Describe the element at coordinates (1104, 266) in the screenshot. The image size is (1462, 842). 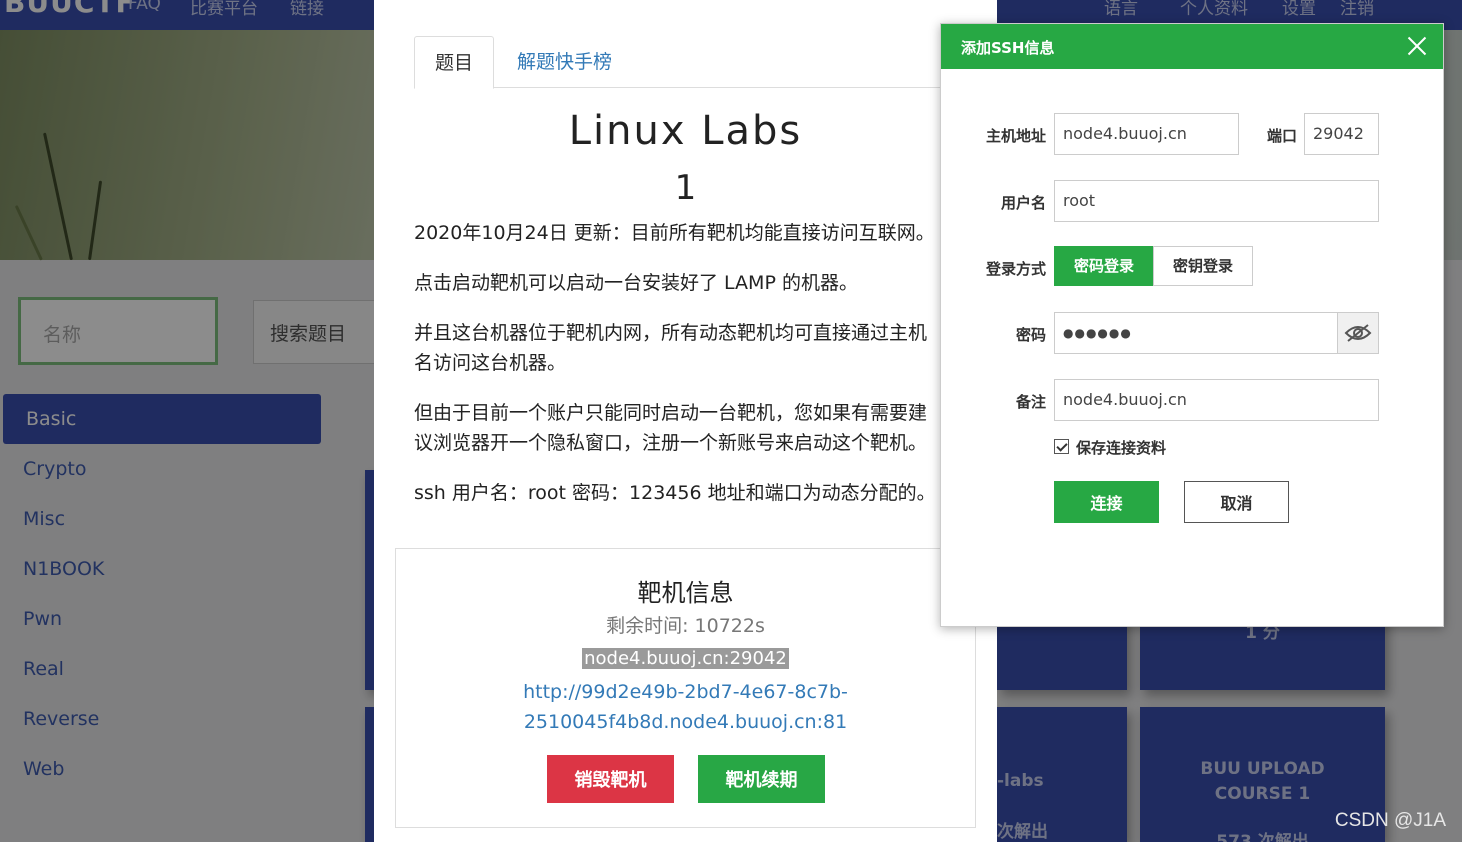
I see `password-login-button: 密码登录` at that location.